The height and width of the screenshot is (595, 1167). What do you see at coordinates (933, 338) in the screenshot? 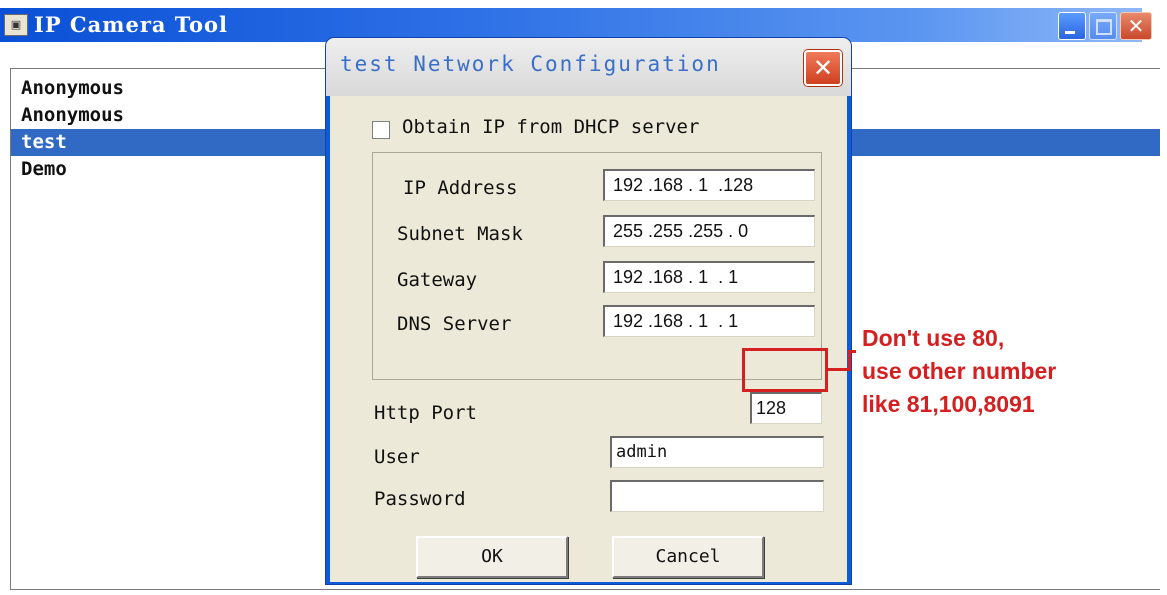
I see `annotation-line: Don't use 80,` at bounding box center [933, 338].